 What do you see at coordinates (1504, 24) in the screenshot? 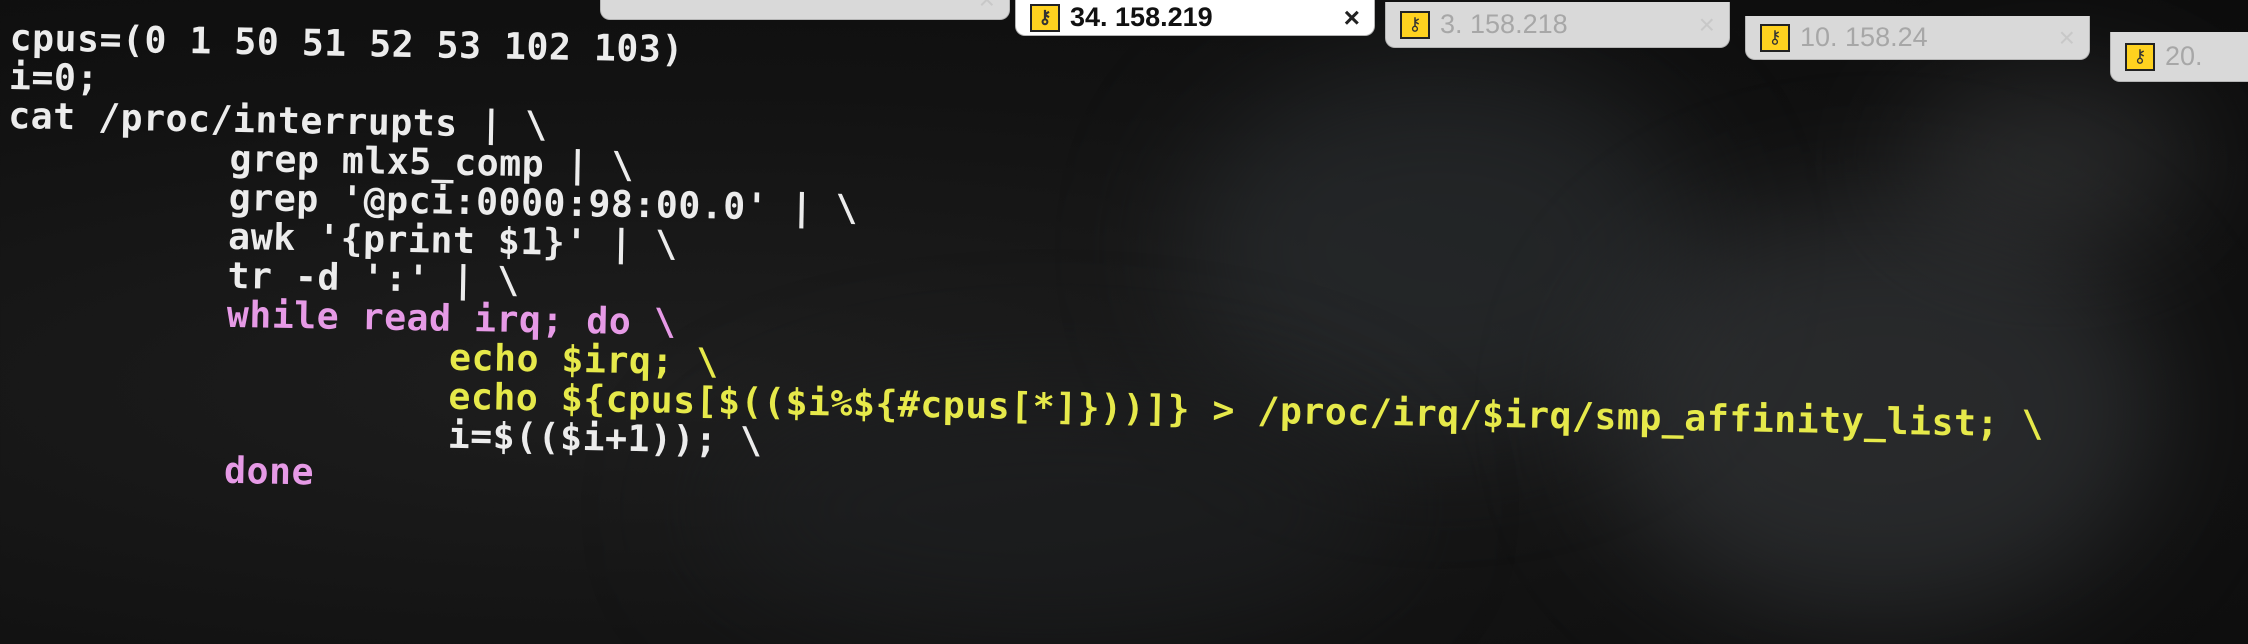
I see `tab-label: 3. 158.218` at bounding box center [1504, 24].